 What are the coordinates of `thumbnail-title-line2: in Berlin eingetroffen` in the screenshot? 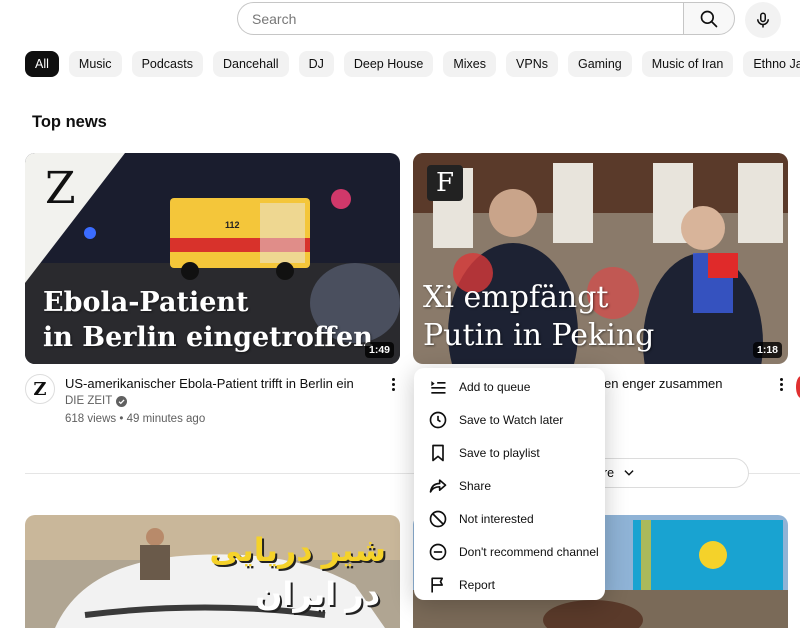 It's located at (208, 337).